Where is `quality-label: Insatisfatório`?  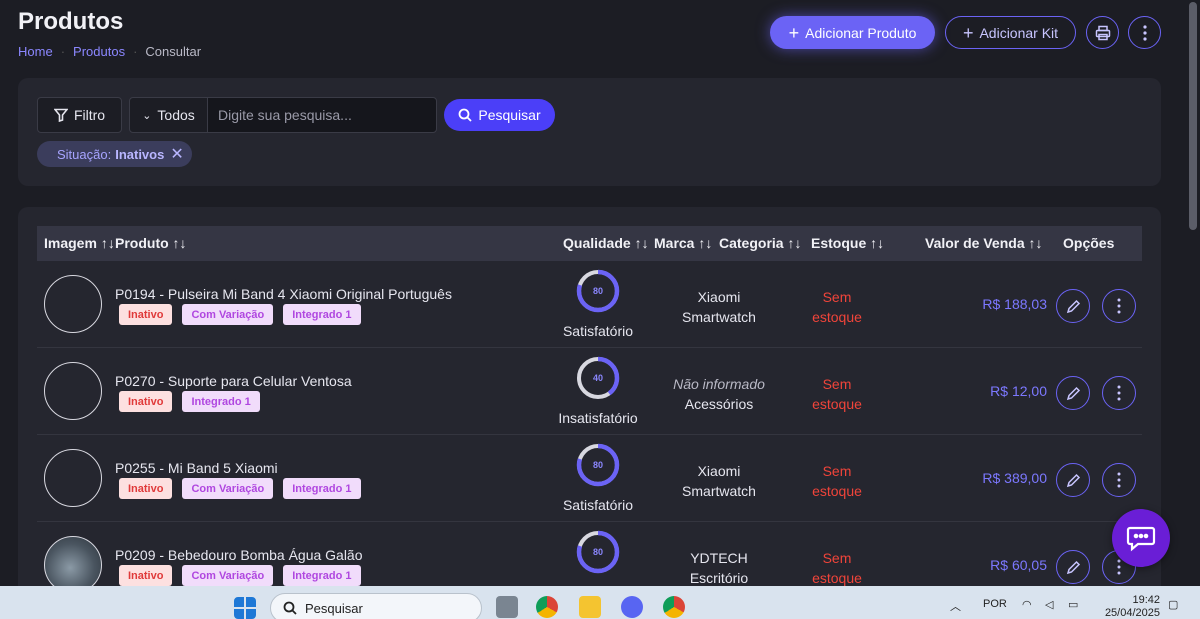 quality-label: Insatisfatório is located at coordinates (598, 418).